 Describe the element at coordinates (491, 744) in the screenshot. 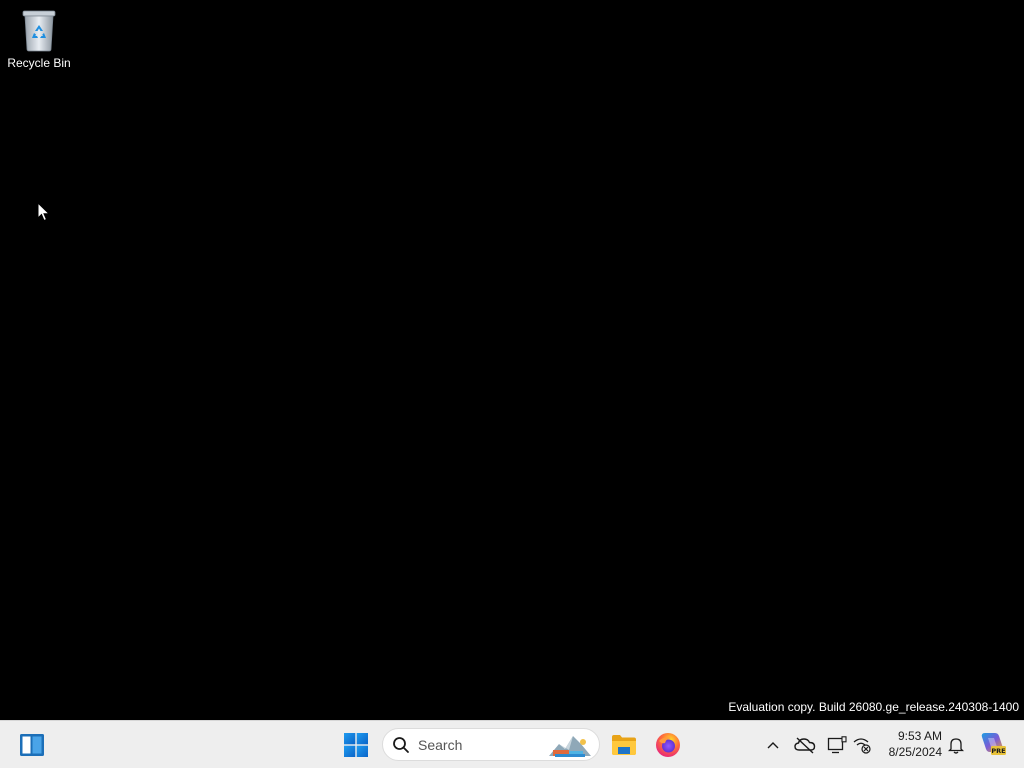

I see `taskbar-search-box: Search` at that location.